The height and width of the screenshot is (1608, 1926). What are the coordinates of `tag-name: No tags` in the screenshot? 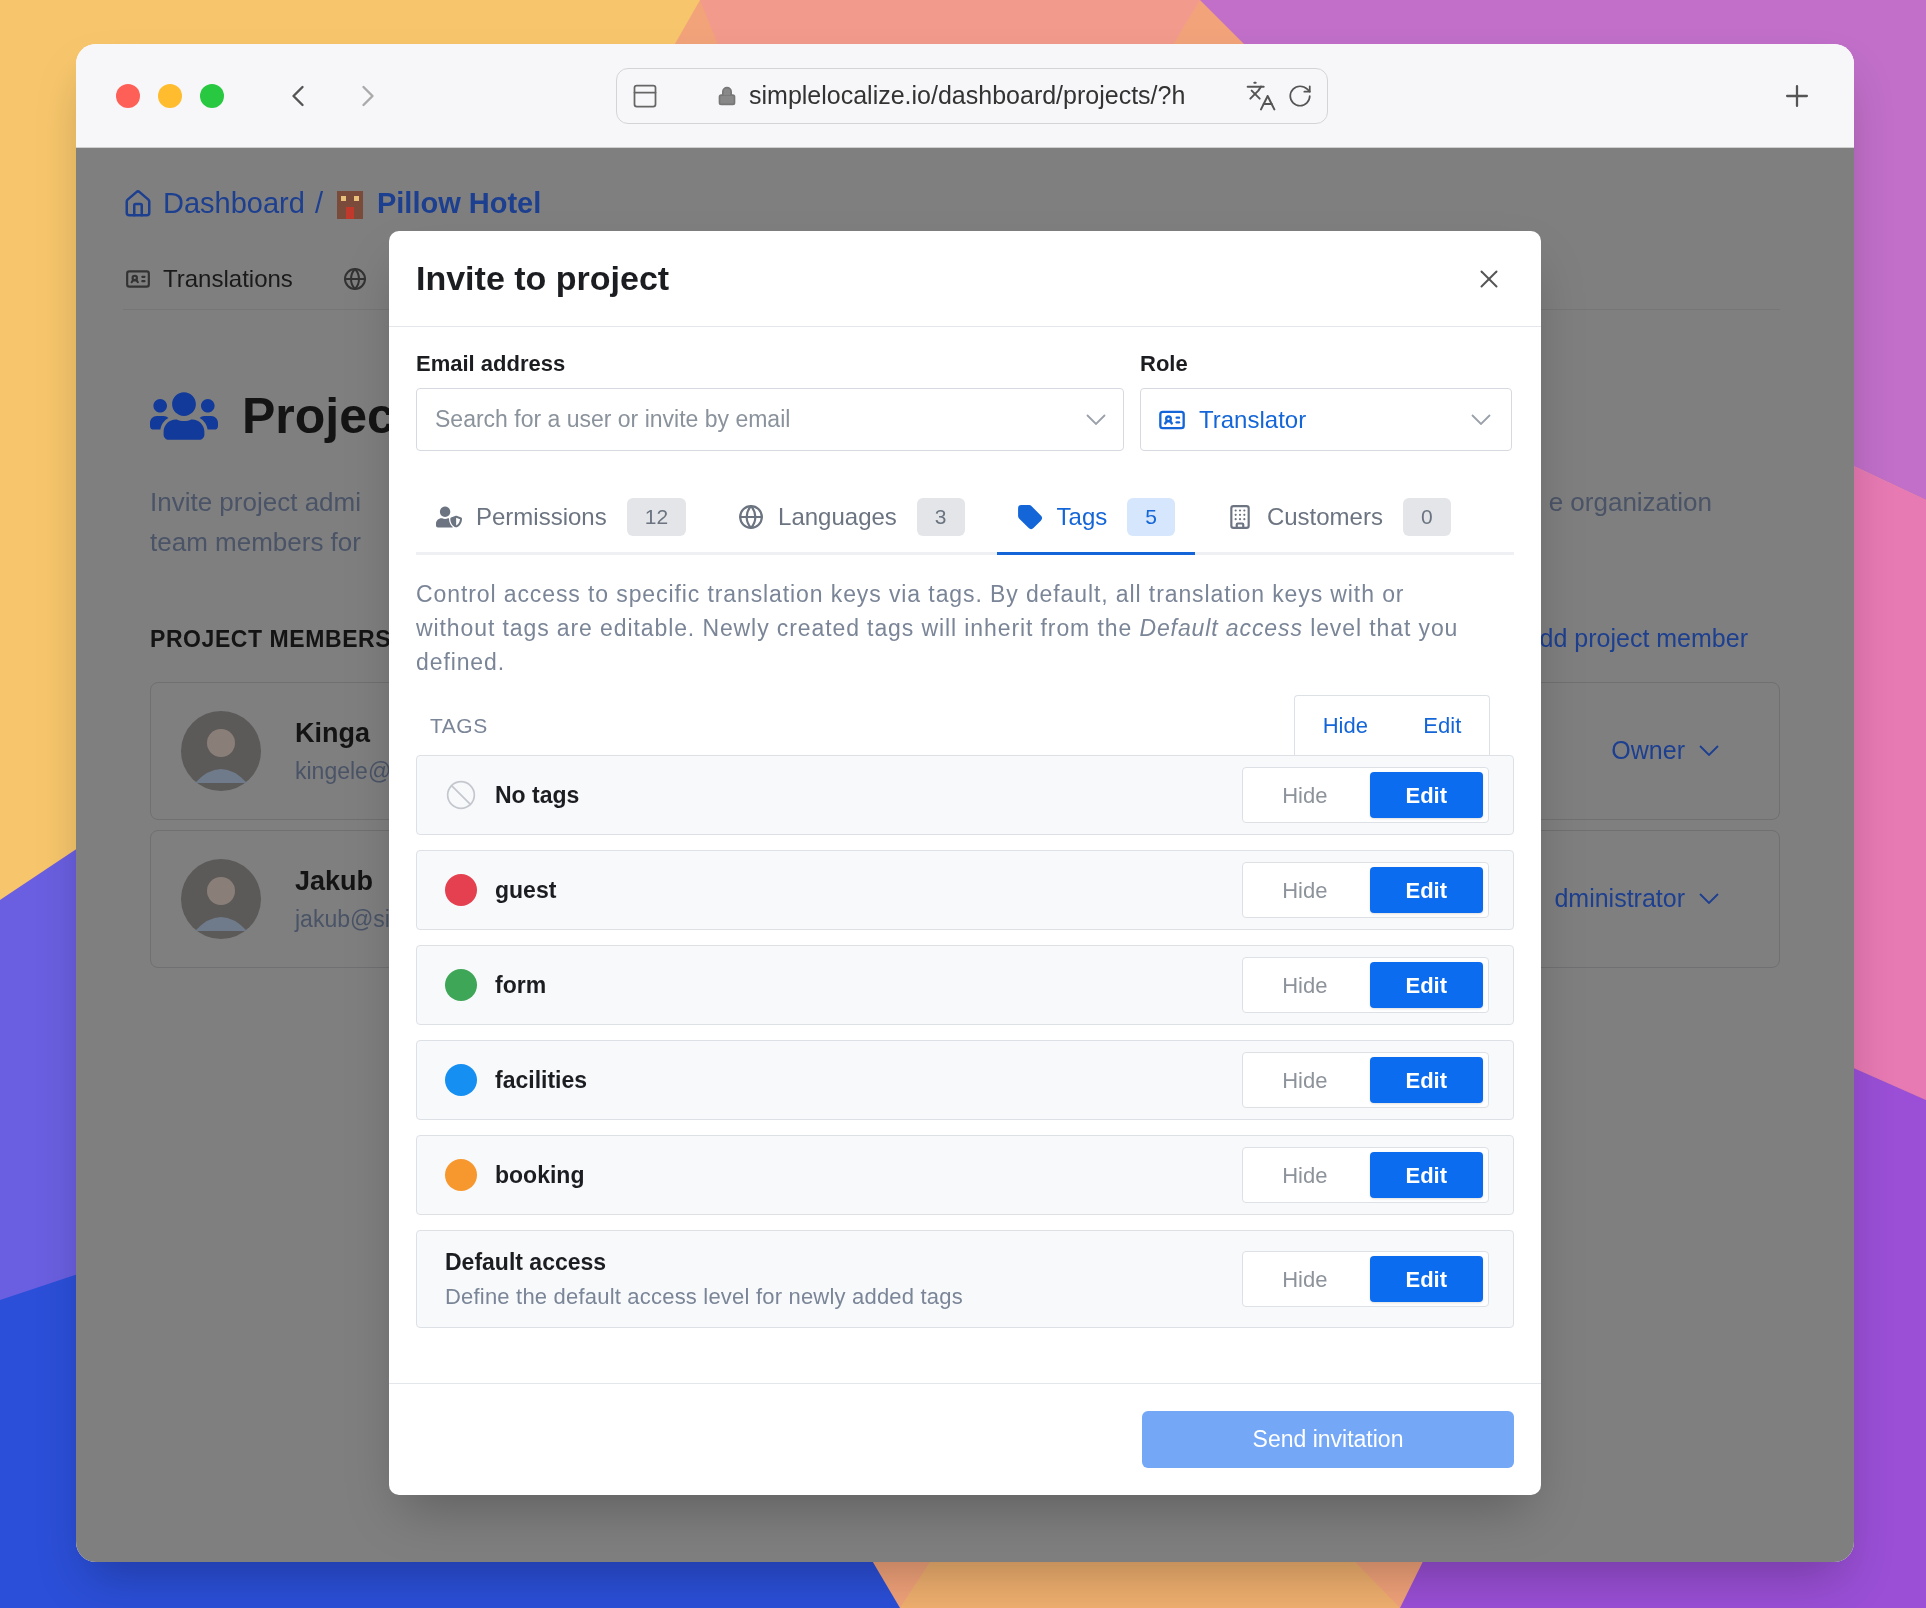 It's located at (537, 795).